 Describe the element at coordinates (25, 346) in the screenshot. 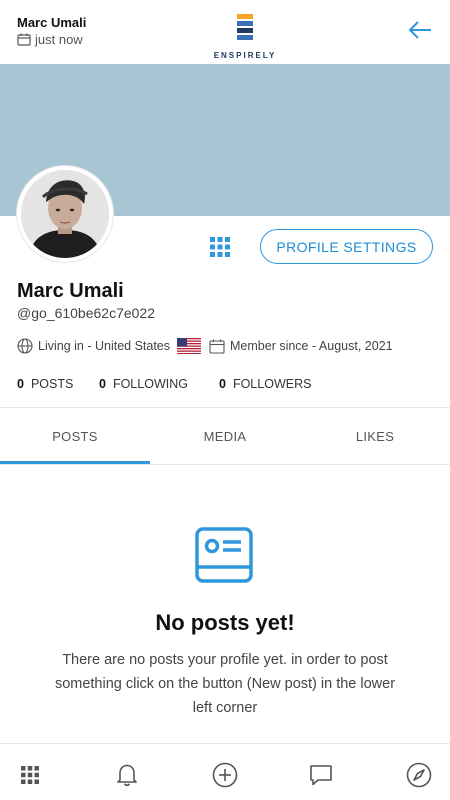

I see `globe-icon` at that location.